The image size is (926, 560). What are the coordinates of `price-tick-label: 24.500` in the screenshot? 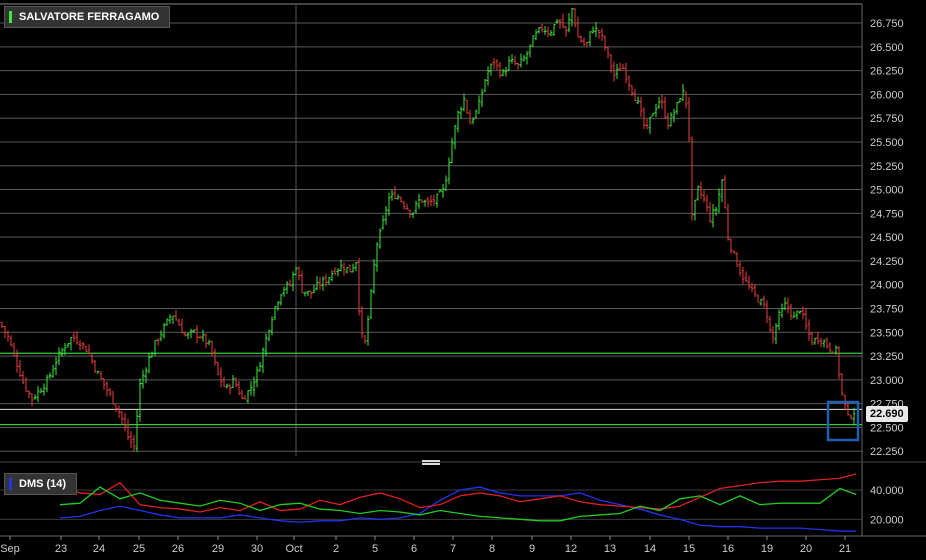 It's located at (887, 238).